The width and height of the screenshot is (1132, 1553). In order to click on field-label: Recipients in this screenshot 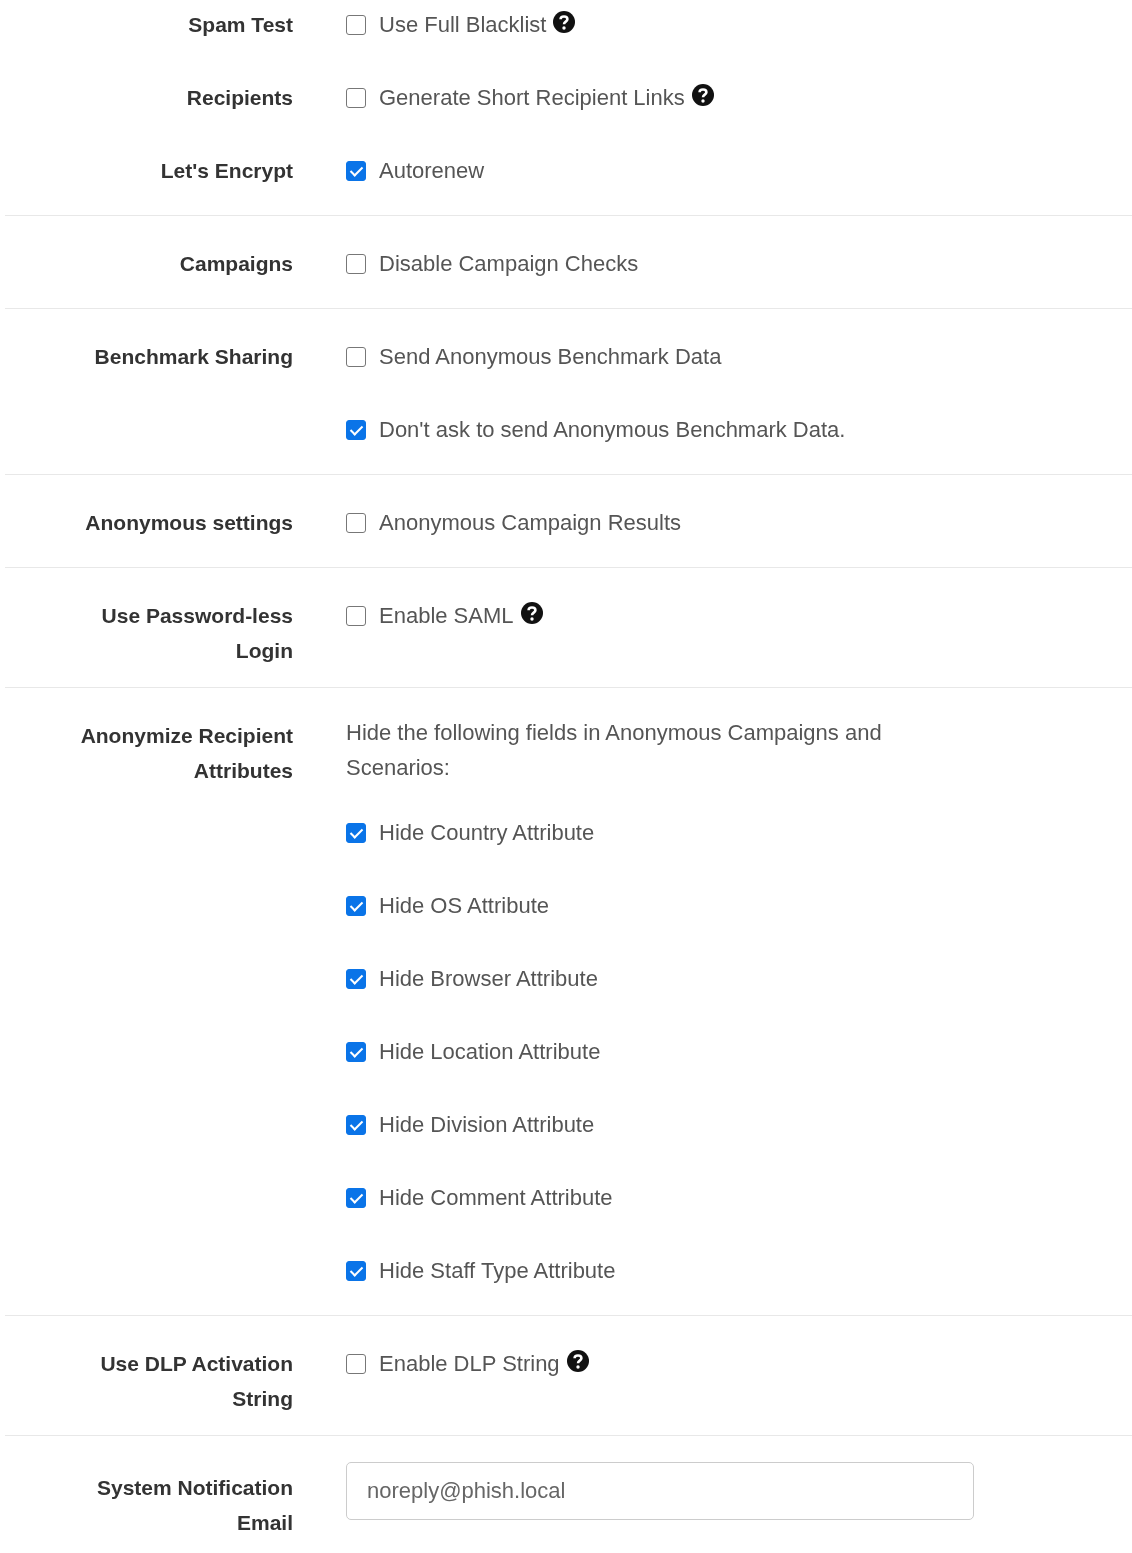, I will do `click(239, 97)`.